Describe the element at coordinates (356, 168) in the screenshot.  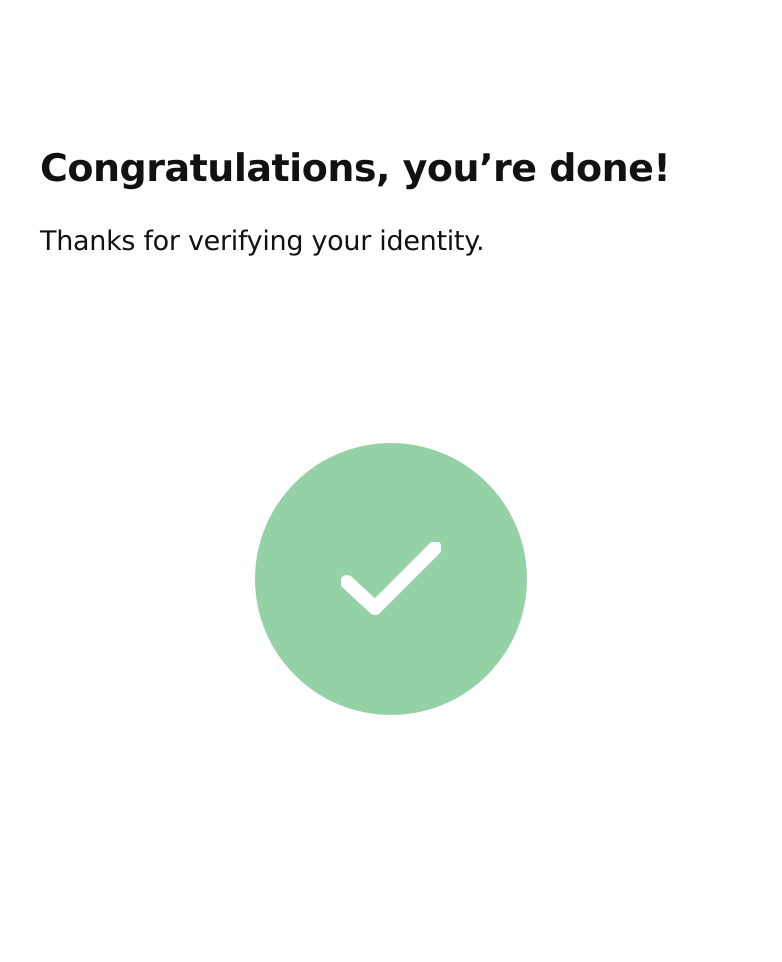
I see `page-title: Congratulations, you’re done!` at that location.